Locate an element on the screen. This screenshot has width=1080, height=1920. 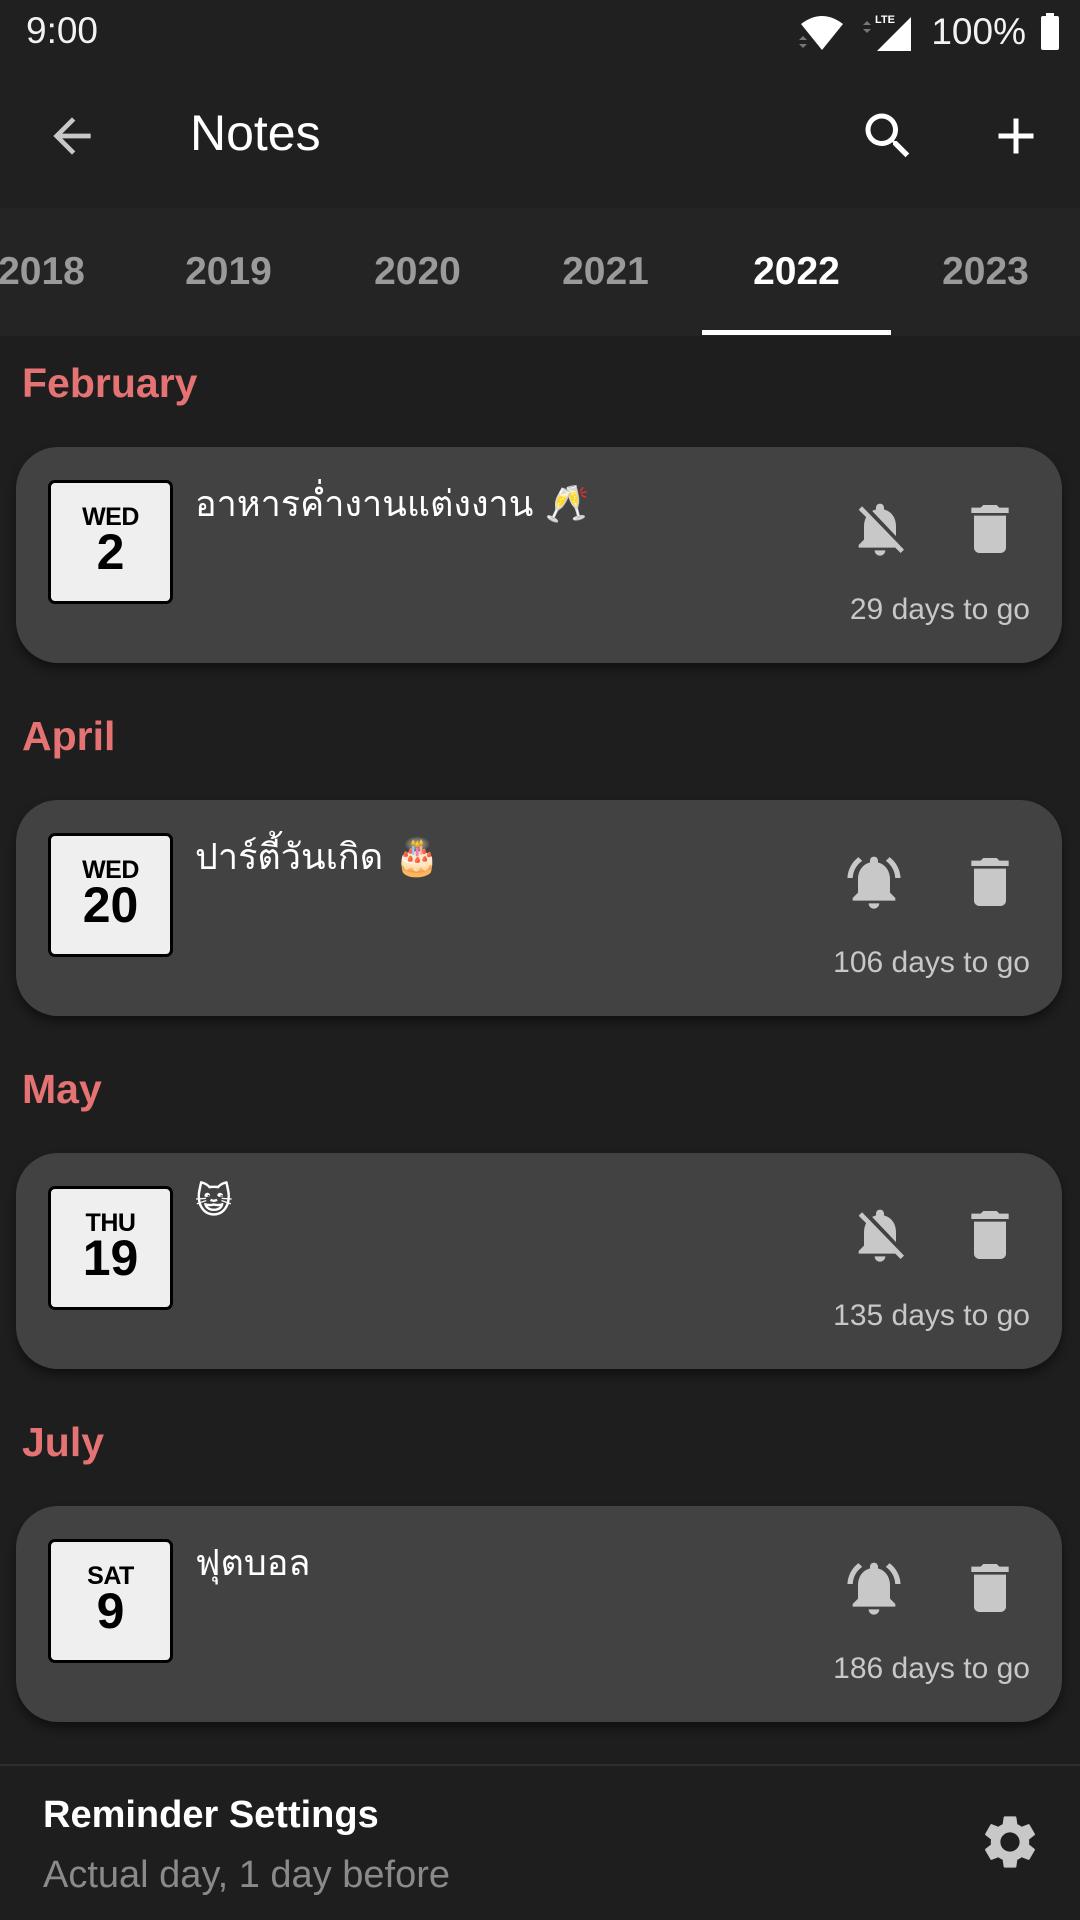
year-tab-bar: 2018 2019 2020 2021 2022 2023 is located at coordinates (540, 272).